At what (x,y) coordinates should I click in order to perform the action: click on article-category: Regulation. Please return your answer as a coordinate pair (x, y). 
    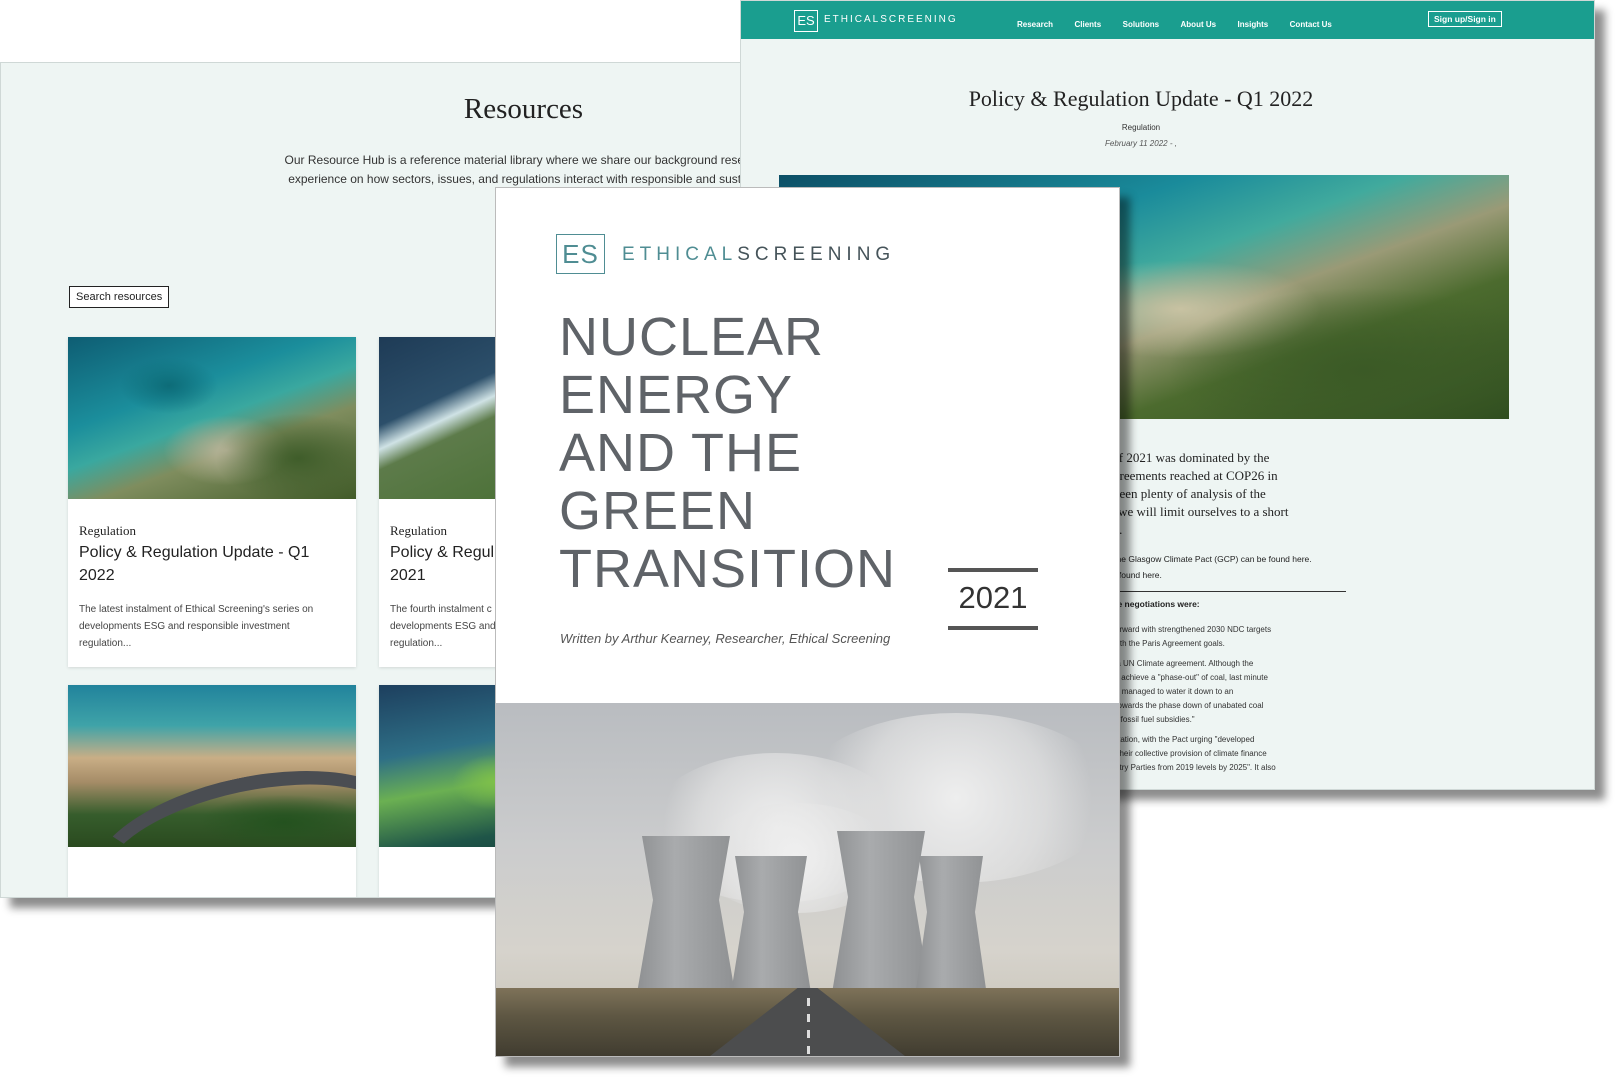
    Looking at the image, I should click on (1141, 127).